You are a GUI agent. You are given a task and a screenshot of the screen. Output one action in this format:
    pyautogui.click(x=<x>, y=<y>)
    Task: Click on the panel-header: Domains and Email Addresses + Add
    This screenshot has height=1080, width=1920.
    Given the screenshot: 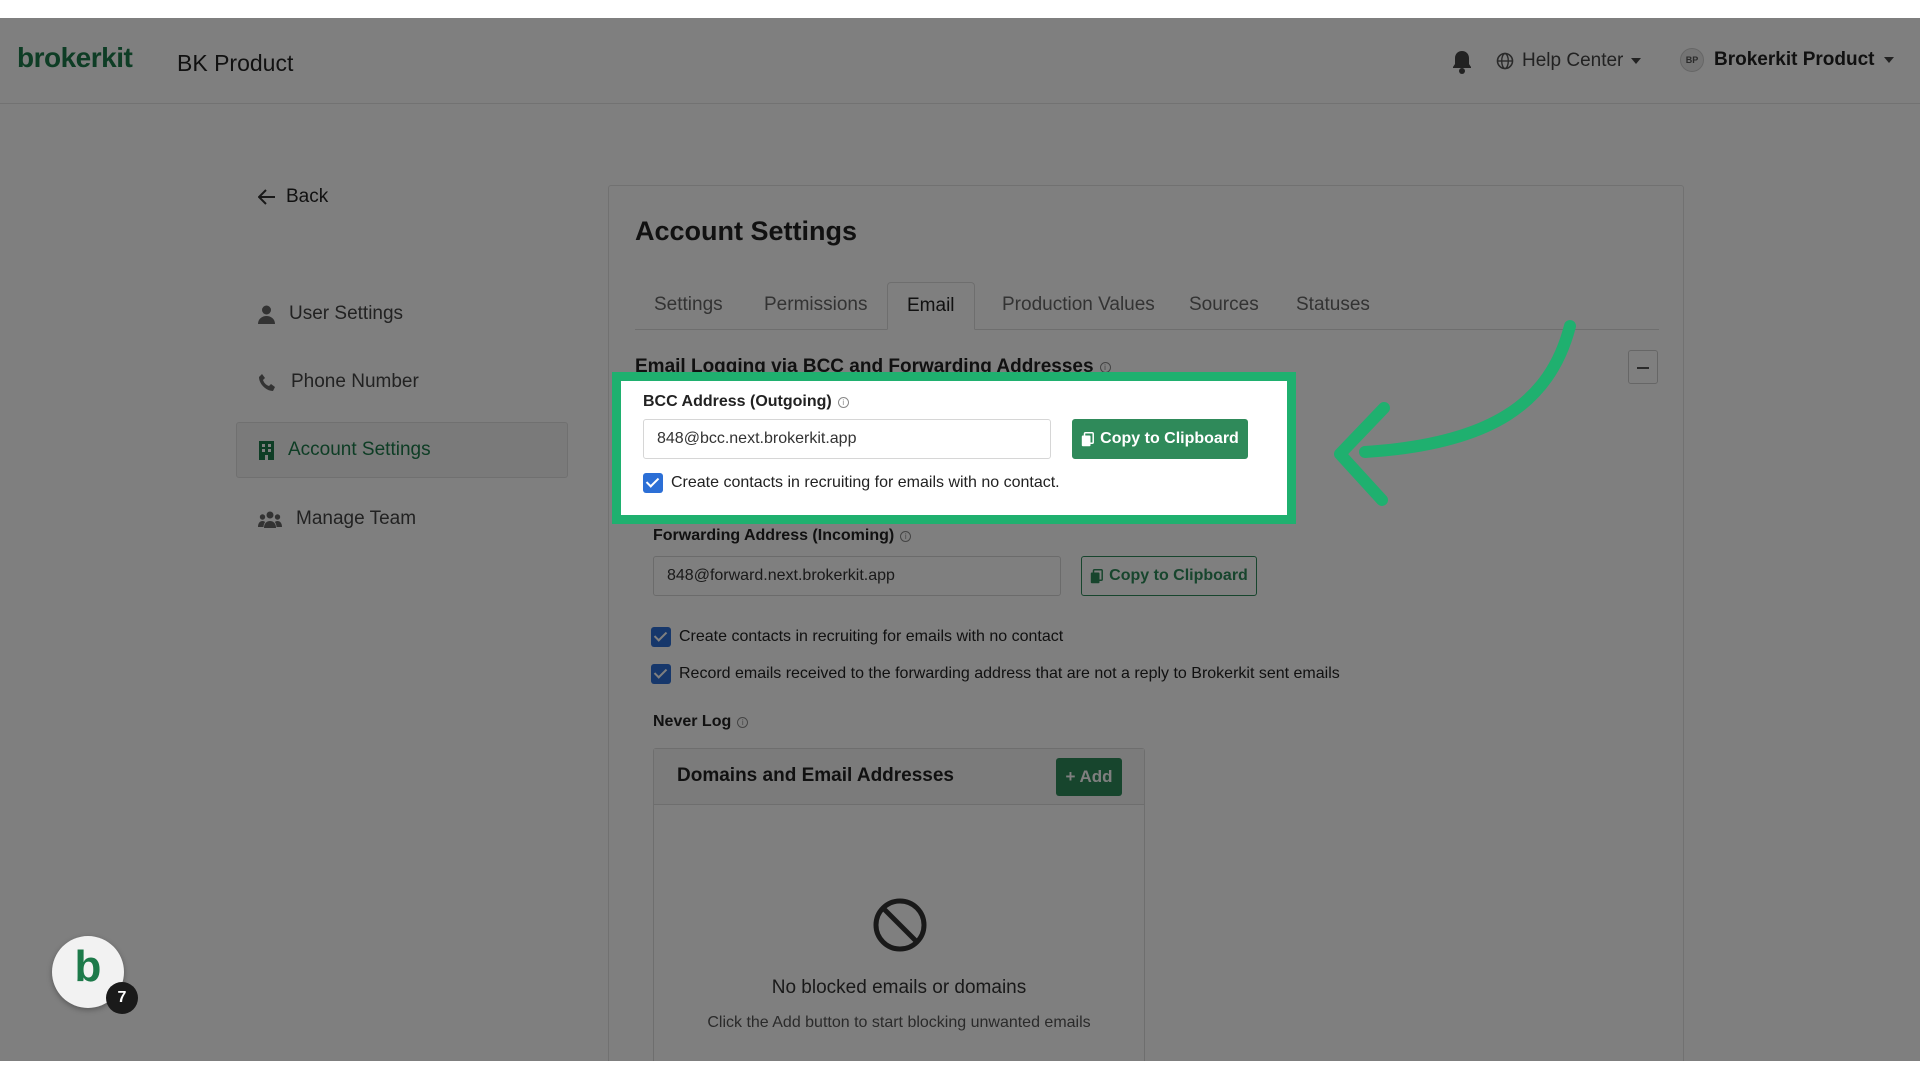 What is the action you would take?
    pyautogui.click(x=899, y=777)
    